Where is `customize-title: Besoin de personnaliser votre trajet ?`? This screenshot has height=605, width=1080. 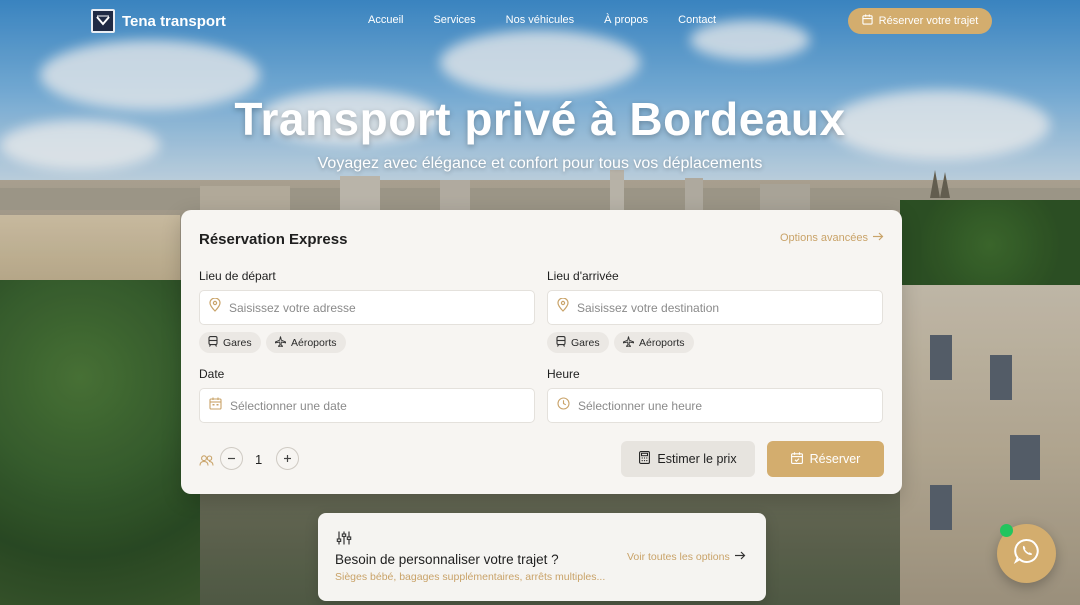 customize-title: Besoin de personnaliser votre trajet ? is located at coordinates (447, 559).